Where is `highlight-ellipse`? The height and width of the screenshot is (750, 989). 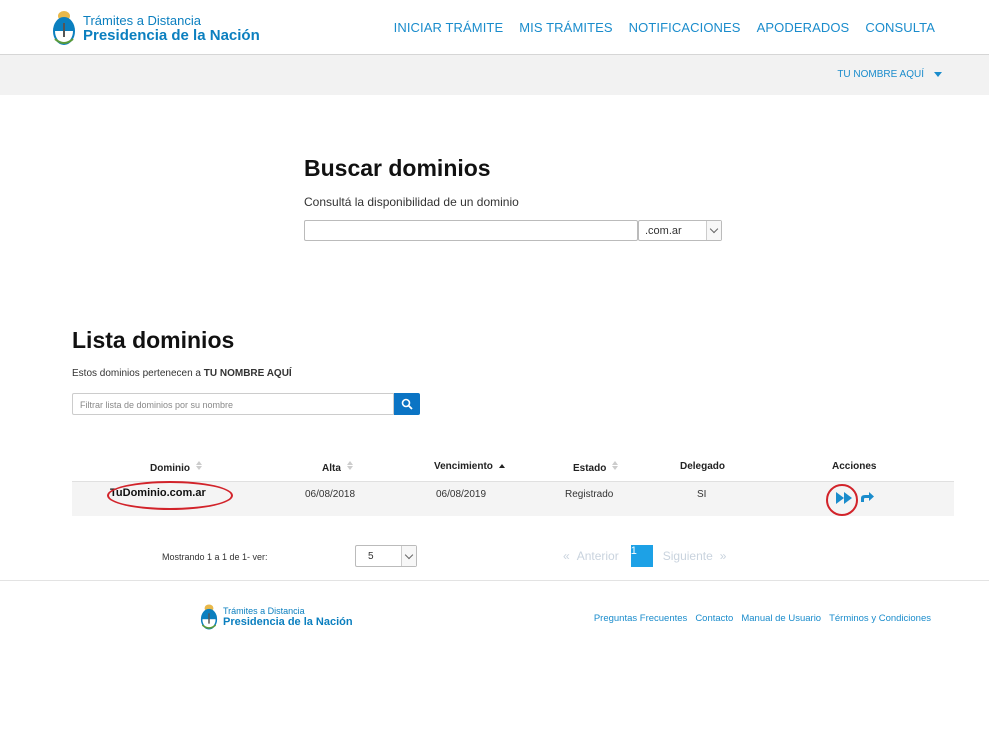 highlight-ellipse is located at coordinates (170, 495).